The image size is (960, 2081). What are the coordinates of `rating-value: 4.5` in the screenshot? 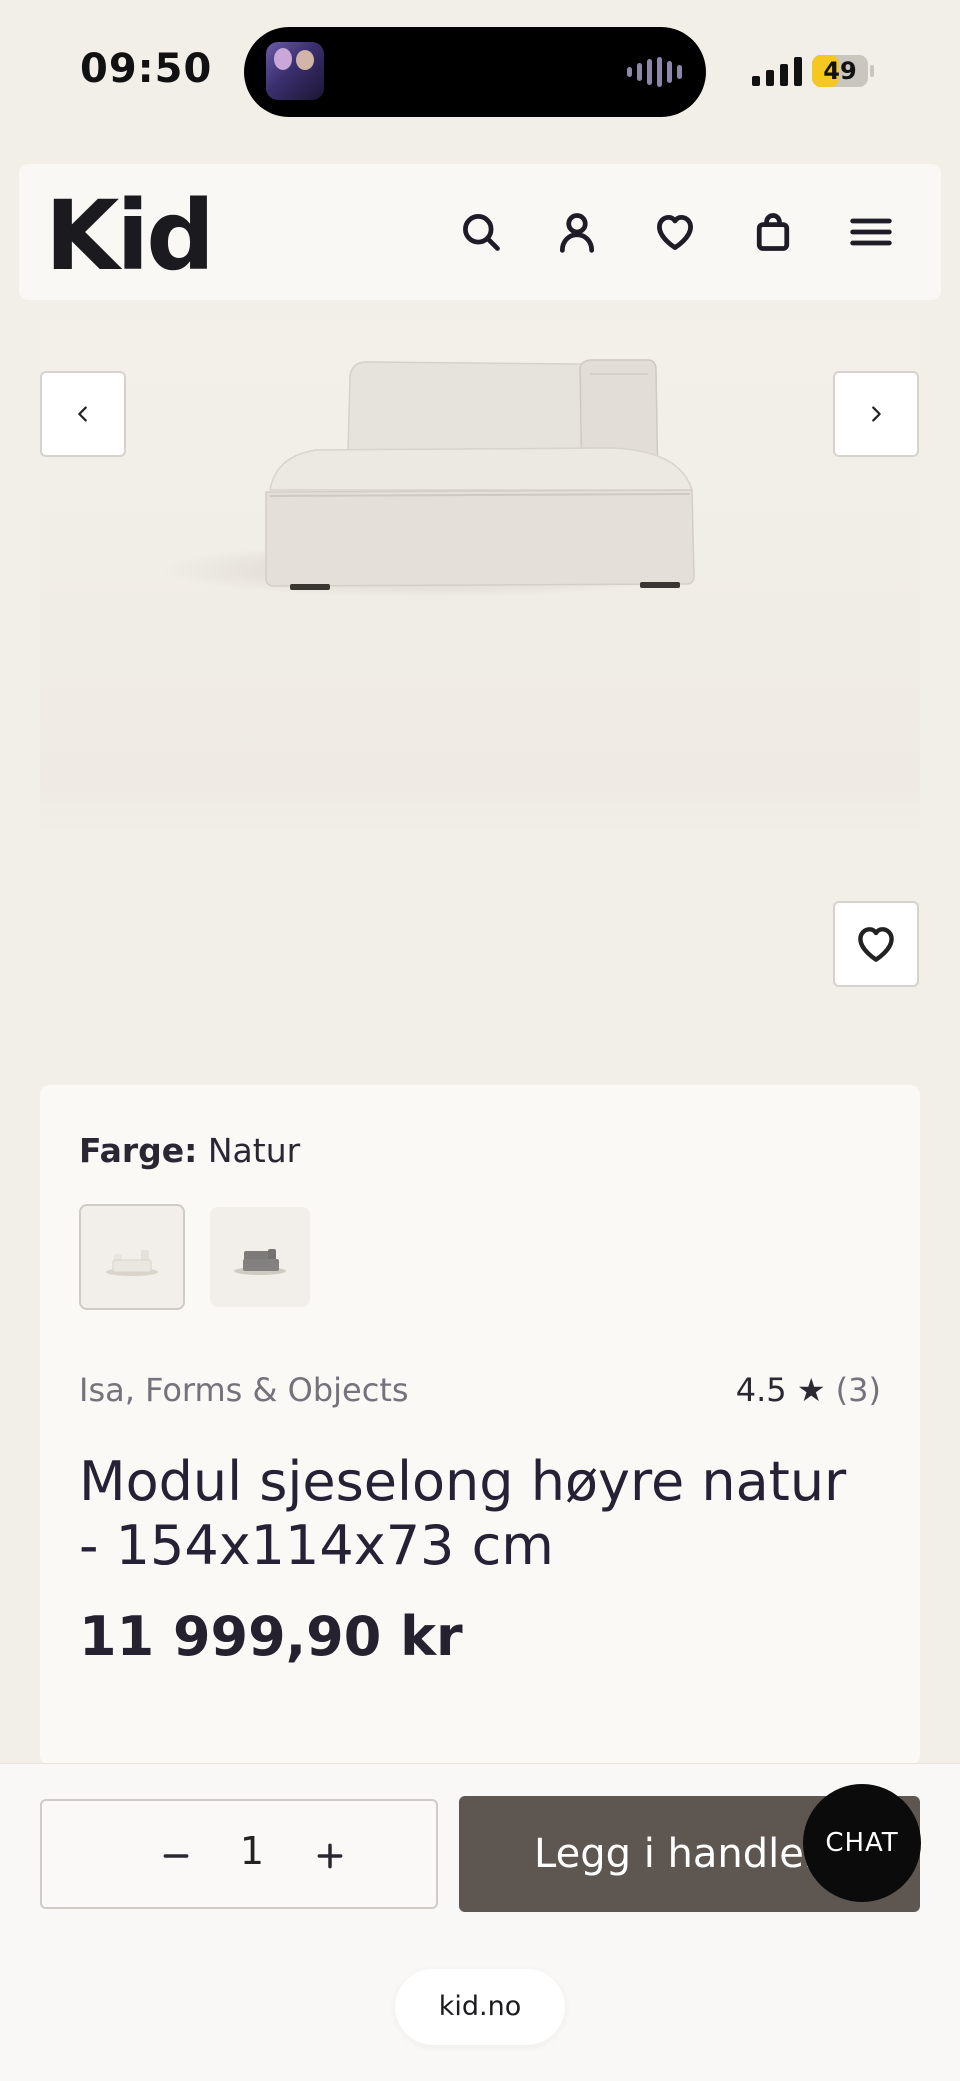 It's located at (761, 1390).